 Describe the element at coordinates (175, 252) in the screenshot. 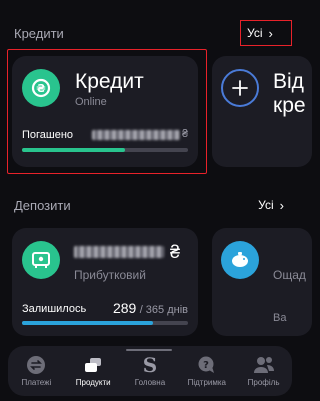

I see `deposit-currency: ₴` at that location.